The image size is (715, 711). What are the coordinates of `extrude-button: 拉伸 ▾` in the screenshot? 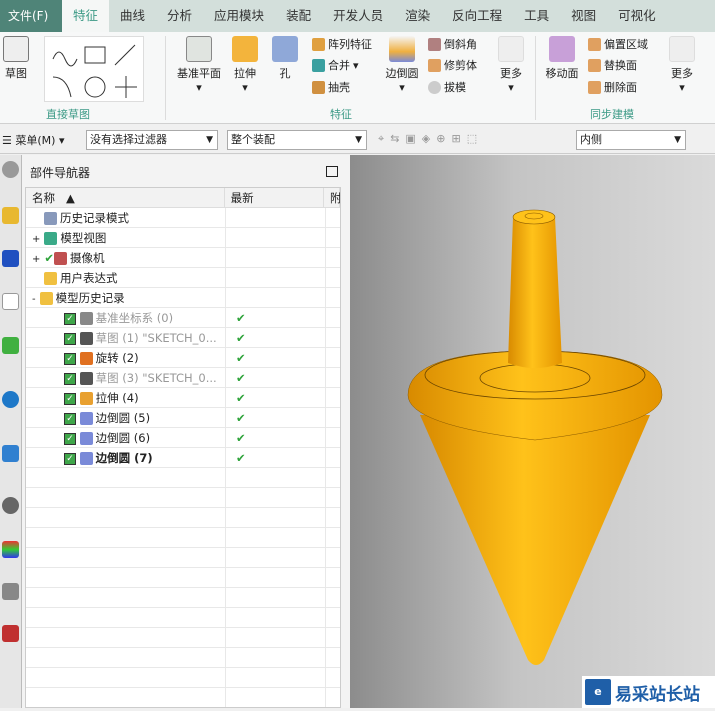 It's located at (245, 65).